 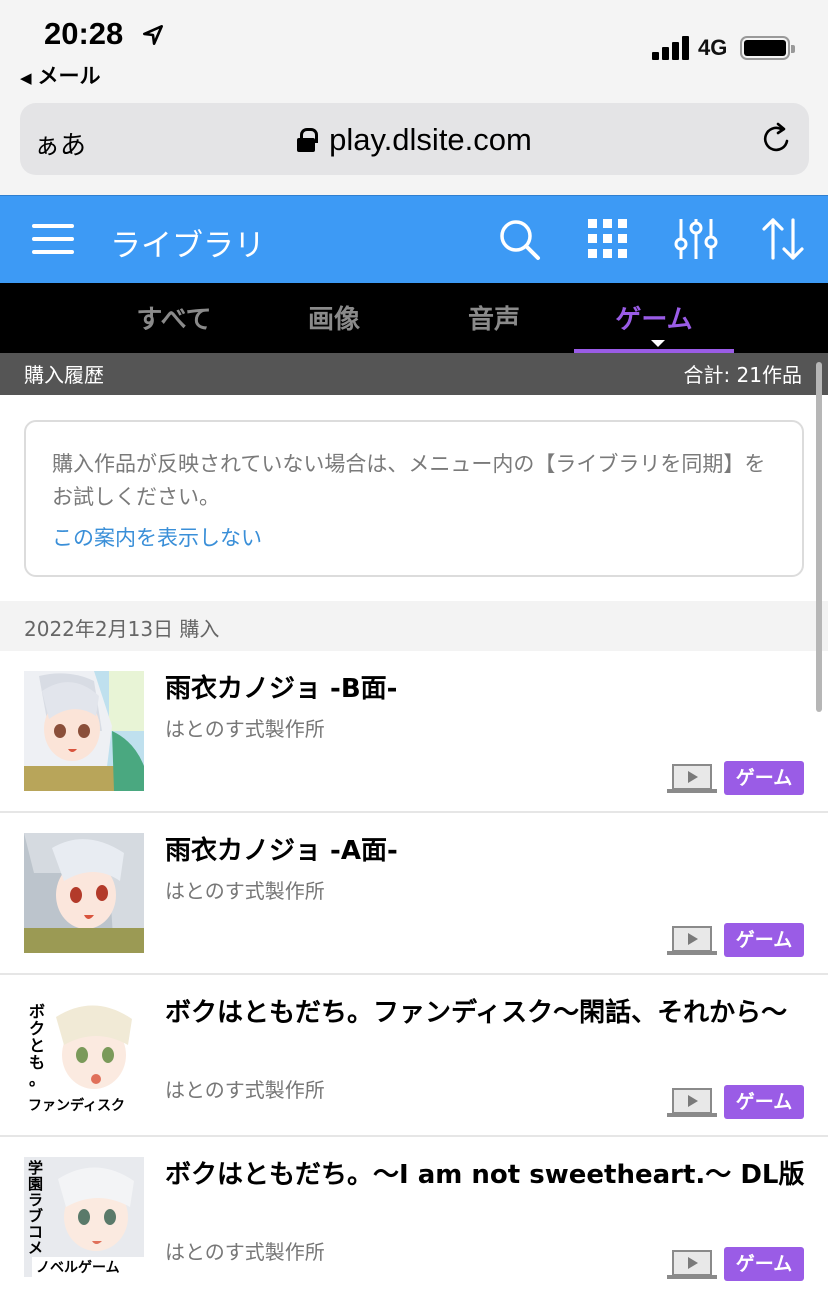 What do you see at coordinates (414, 732) in the screenshot?
I see `list-item: 雨衣カノジョ -B面- はとのす式製作所 ゲーム` at bounding box center [414, 732].